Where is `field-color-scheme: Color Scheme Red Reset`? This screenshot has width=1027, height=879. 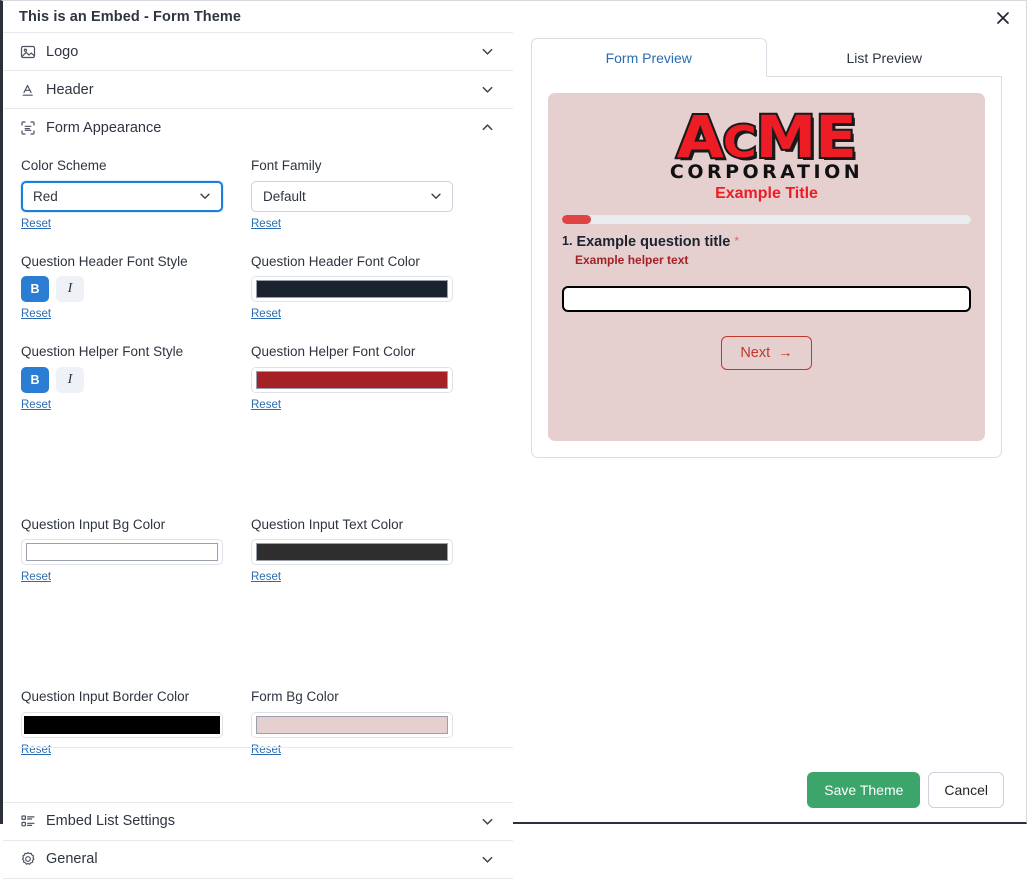
field-color-scheme: Color Scheme Red Reset is located at coordinates (136, 195).